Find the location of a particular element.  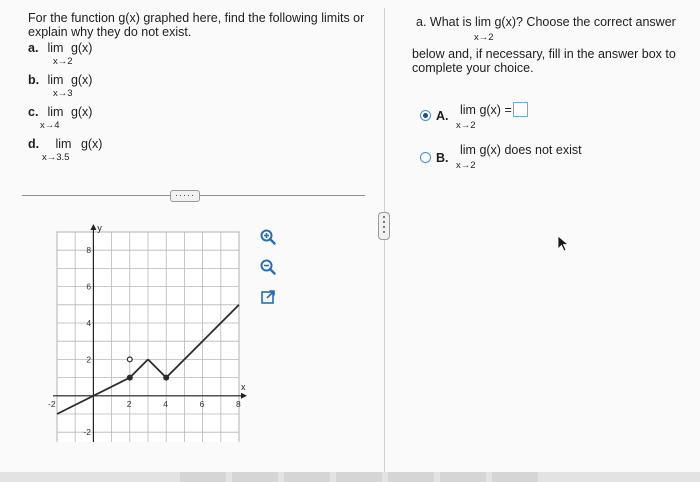

lim-subscript: x→3.5 is located at coordinates (56, 157).